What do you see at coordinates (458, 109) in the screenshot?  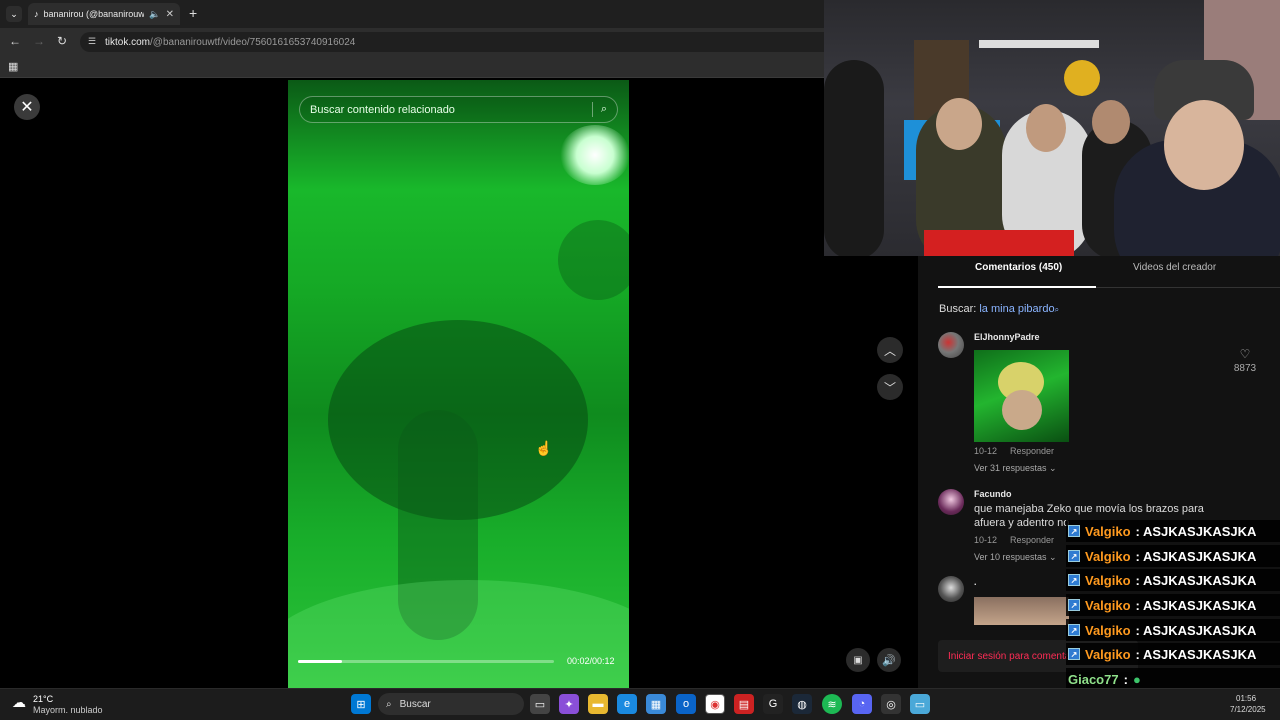 I see `related-content-search-input: Buscar contenido relacionado ⌕` at bounding box center [458, 109].